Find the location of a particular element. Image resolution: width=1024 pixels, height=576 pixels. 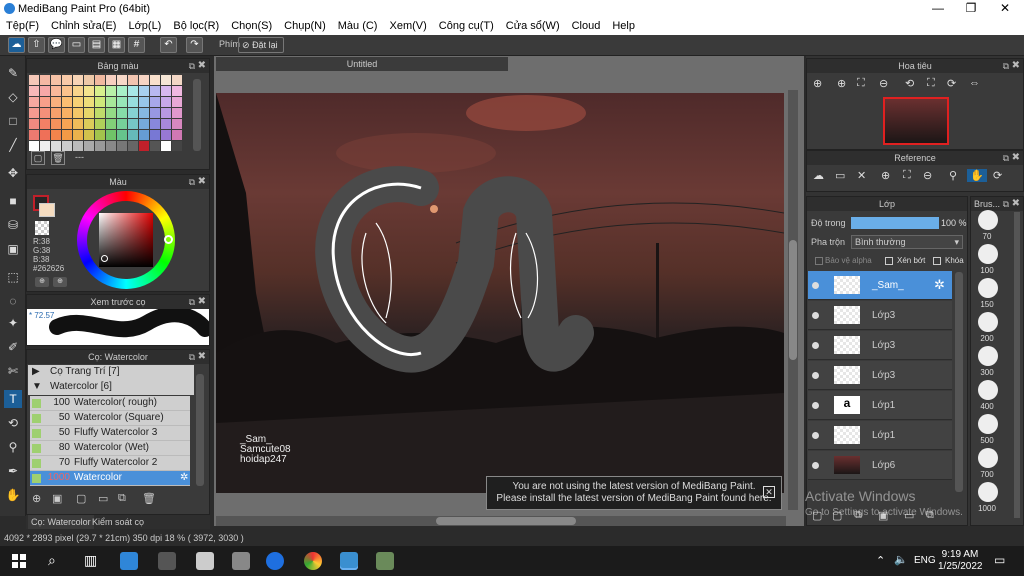

redo-icon: ↷ is located at coordinates (194, 45).